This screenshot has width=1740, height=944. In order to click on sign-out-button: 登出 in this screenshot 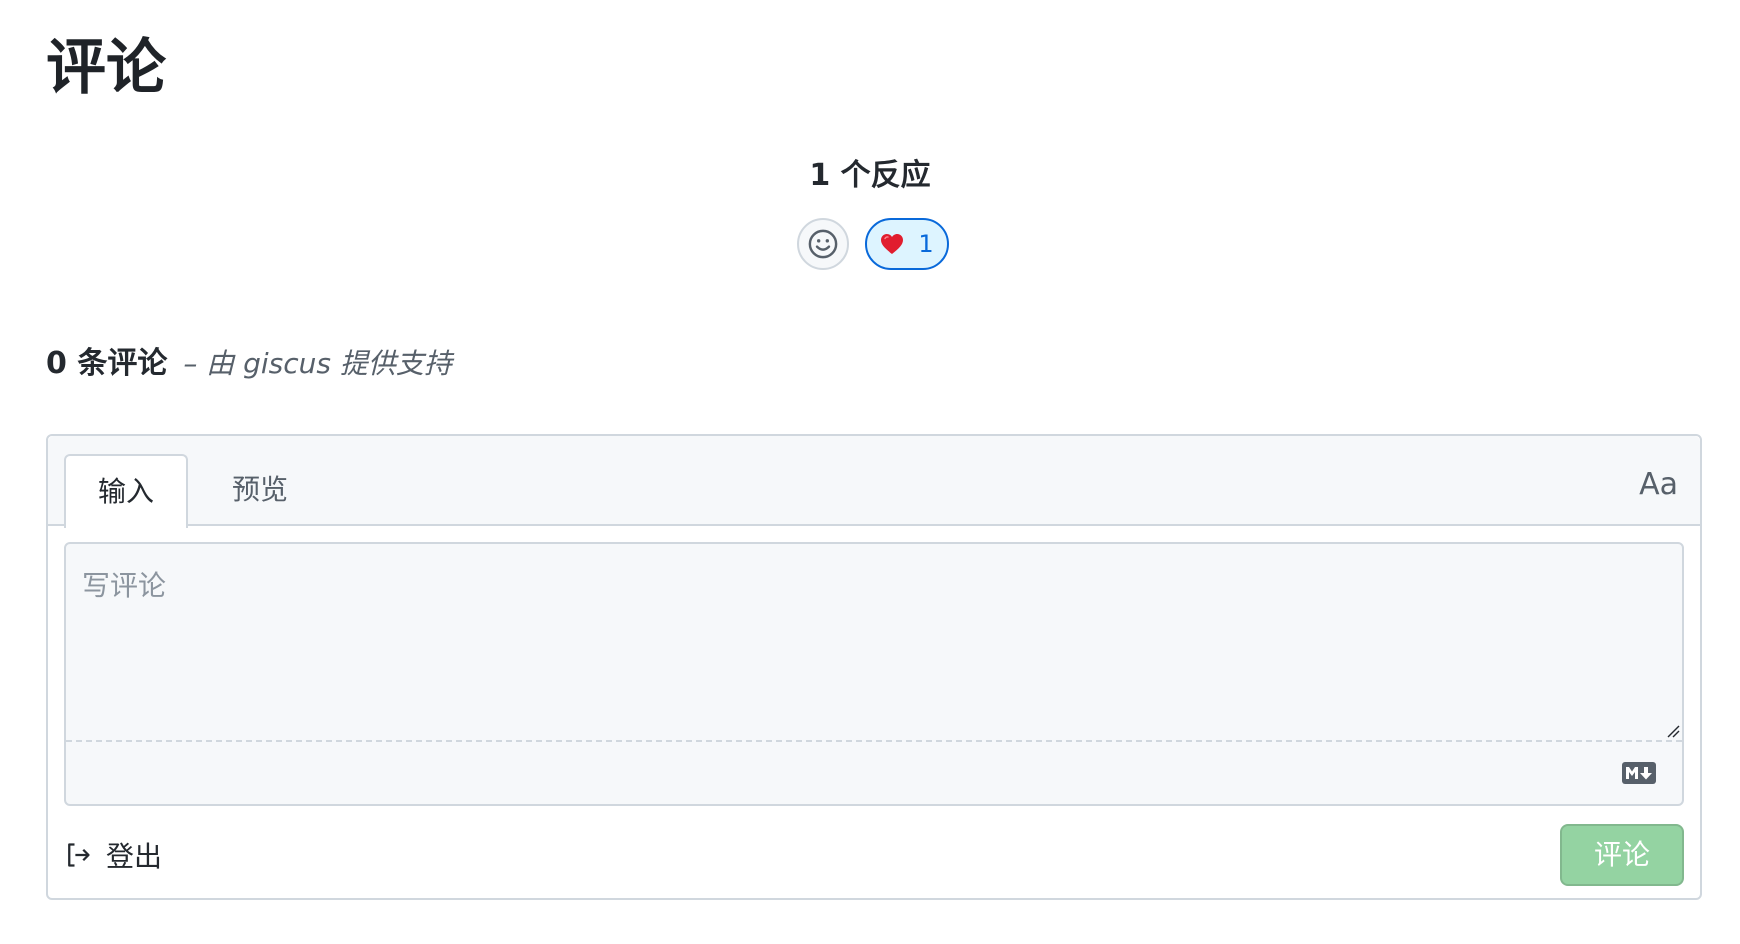, I will do `click(113, 855)`.